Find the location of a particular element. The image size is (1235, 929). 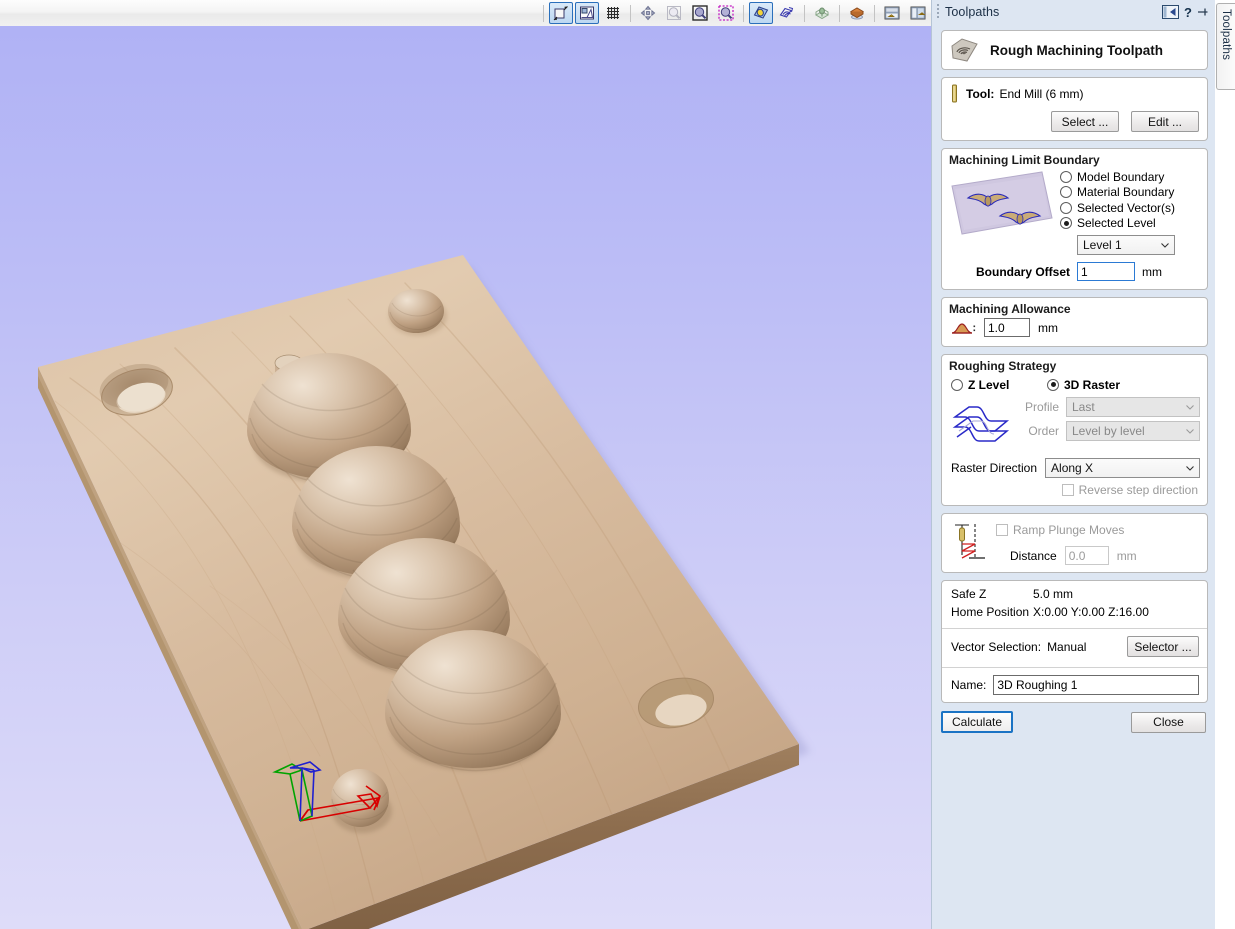

roughing-strategy-legend: Roughing Strategy is located at coordinates (1003, 366).